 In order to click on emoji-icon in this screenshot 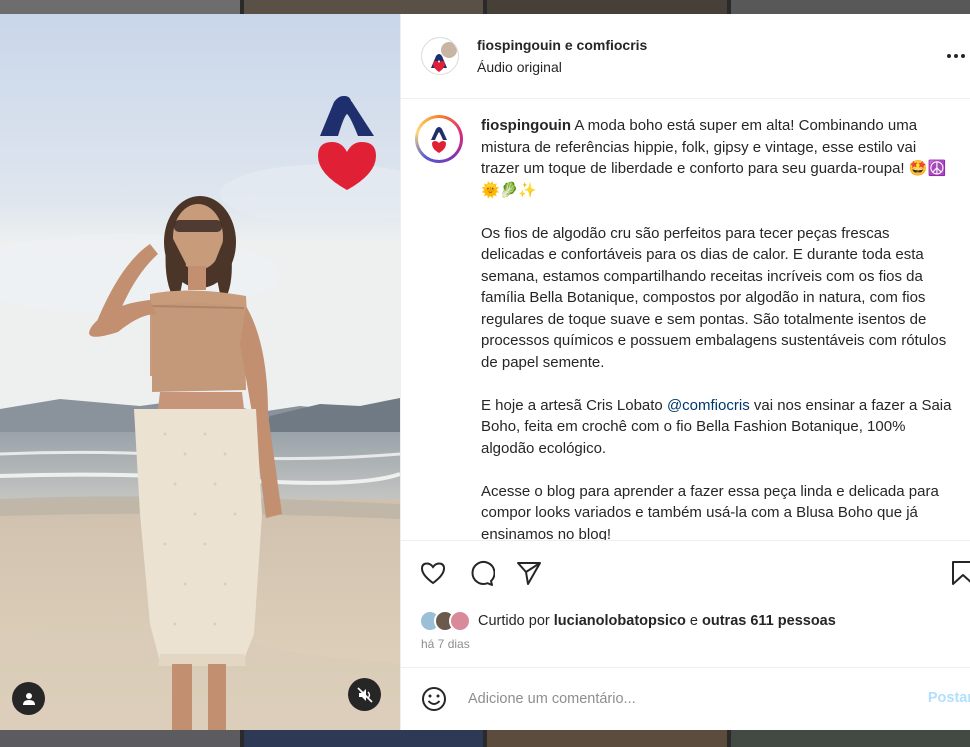, I will do `click(434, 699)`.